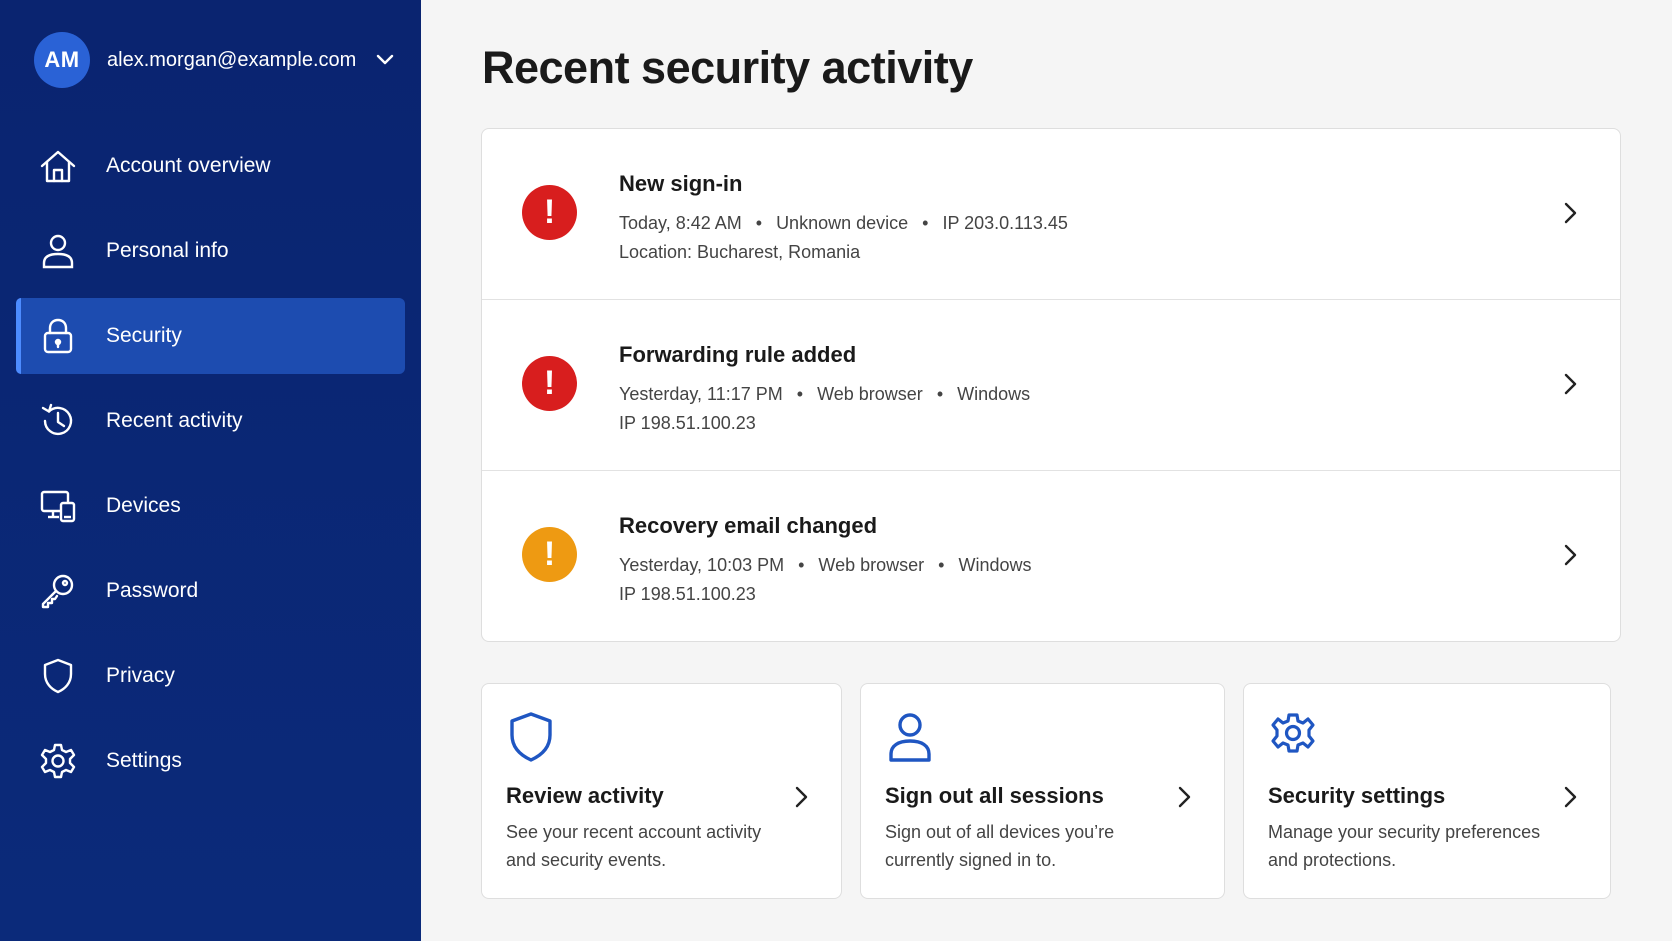  I want to click on event-time: Yesterday, 11:17 PM, so click(701, 394).